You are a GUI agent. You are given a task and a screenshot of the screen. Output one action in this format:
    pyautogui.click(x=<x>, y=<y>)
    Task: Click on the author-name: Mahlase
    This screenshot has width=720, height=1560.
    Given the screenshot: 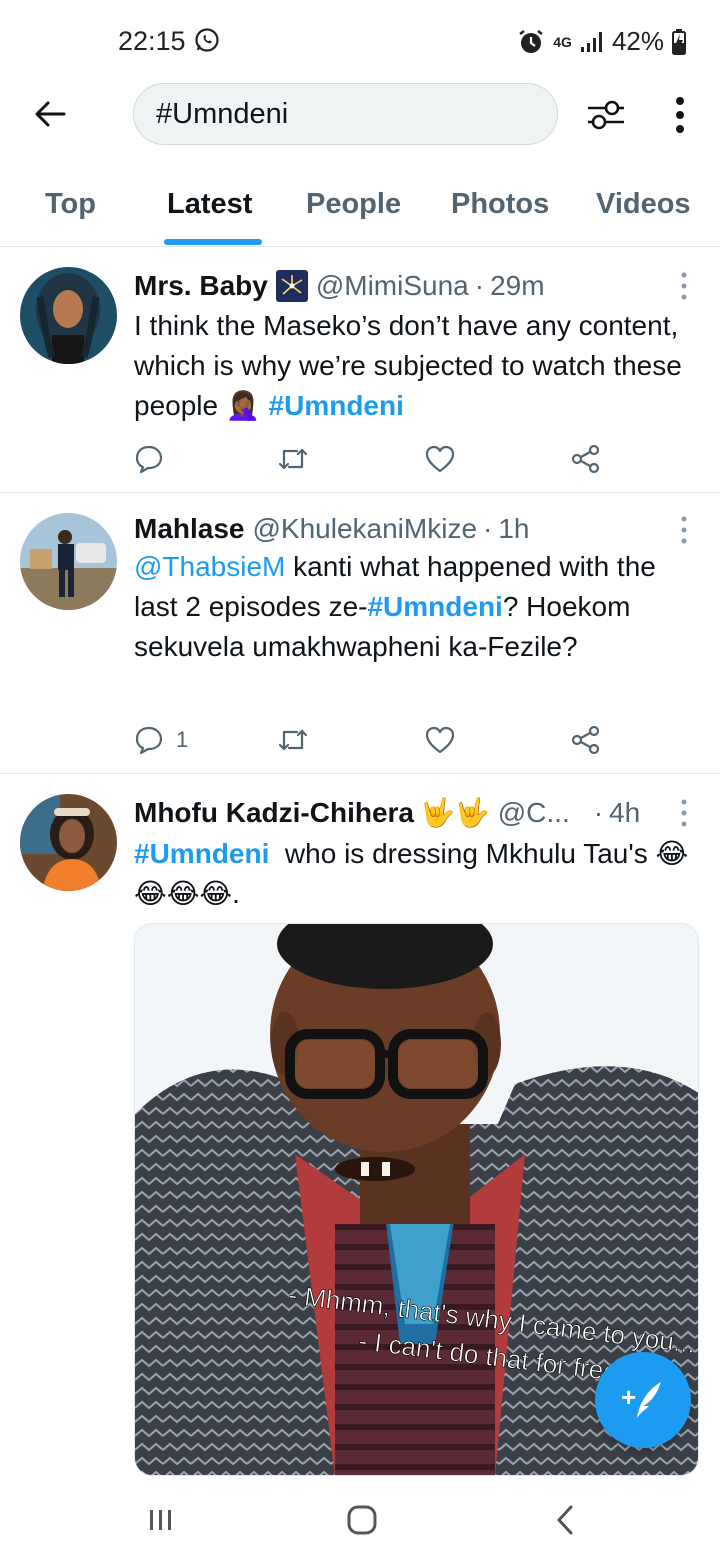 What is the action you would take?
    pyautogui.click(x=189, y=529)
    